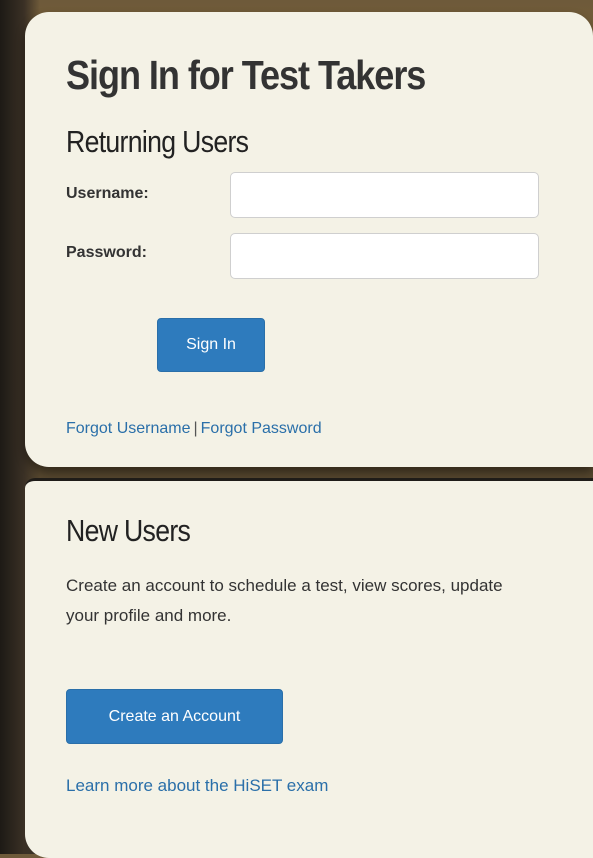 This screenshot has width=593, height=858. Describe the element at coordinates (157, 141) in the screenshot. I see `returning-users-heading: Returning Users` at that location.